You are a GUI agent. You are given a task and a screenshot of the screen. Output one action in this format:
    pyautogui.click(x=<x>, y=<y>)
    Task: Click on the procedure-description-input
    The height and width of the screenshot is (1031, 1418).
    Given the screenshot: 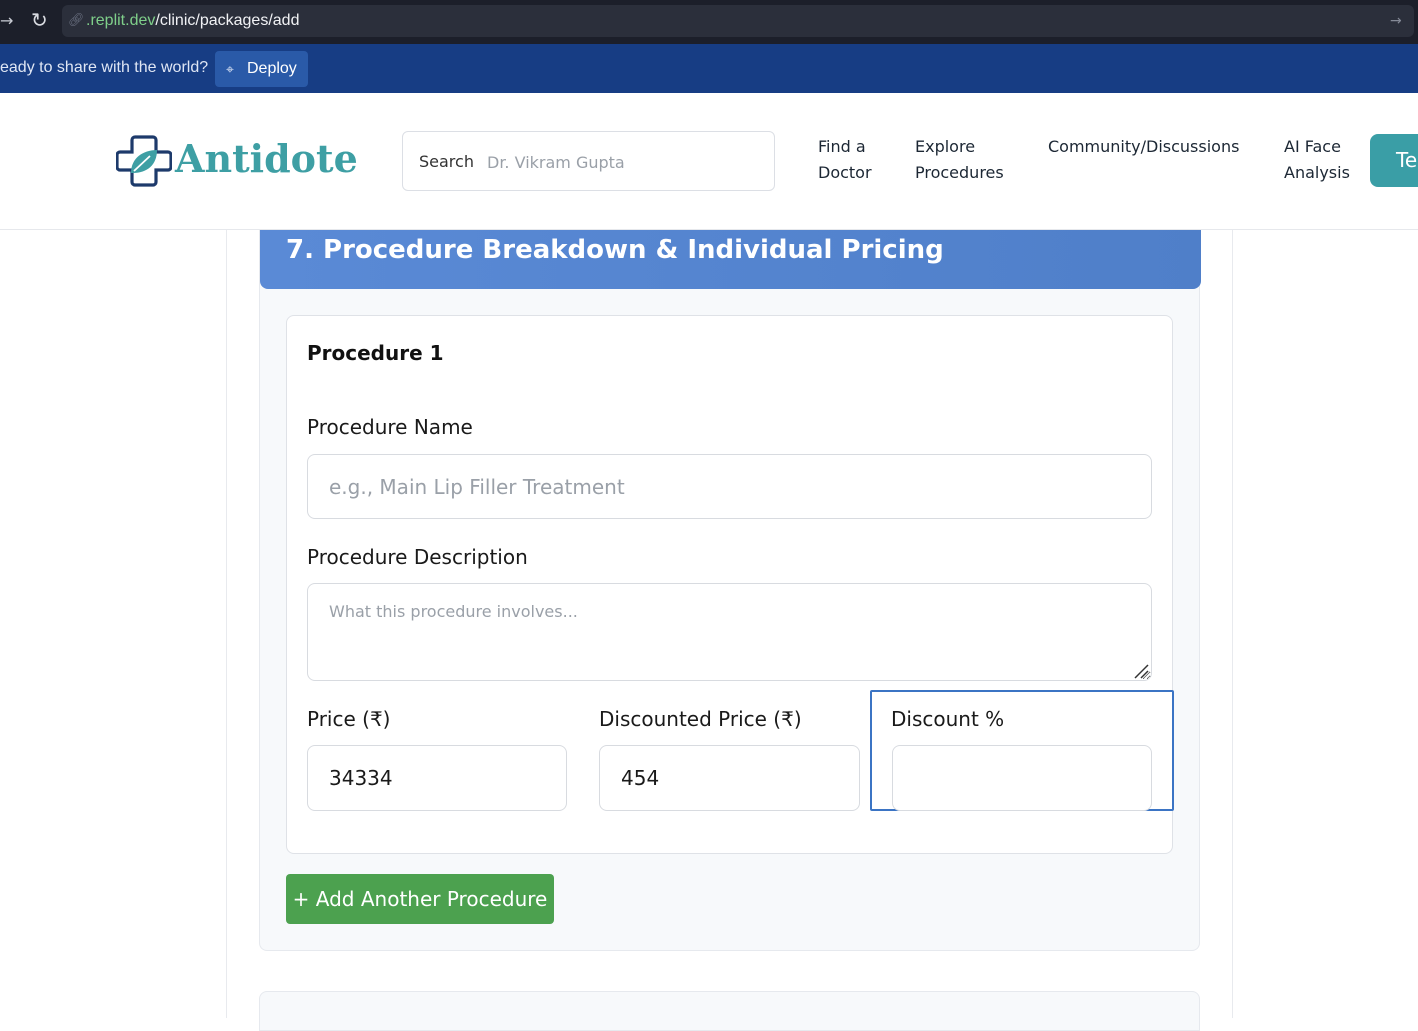 What is the action you would take?
    pyautogui.click(x=729, y=632)
    